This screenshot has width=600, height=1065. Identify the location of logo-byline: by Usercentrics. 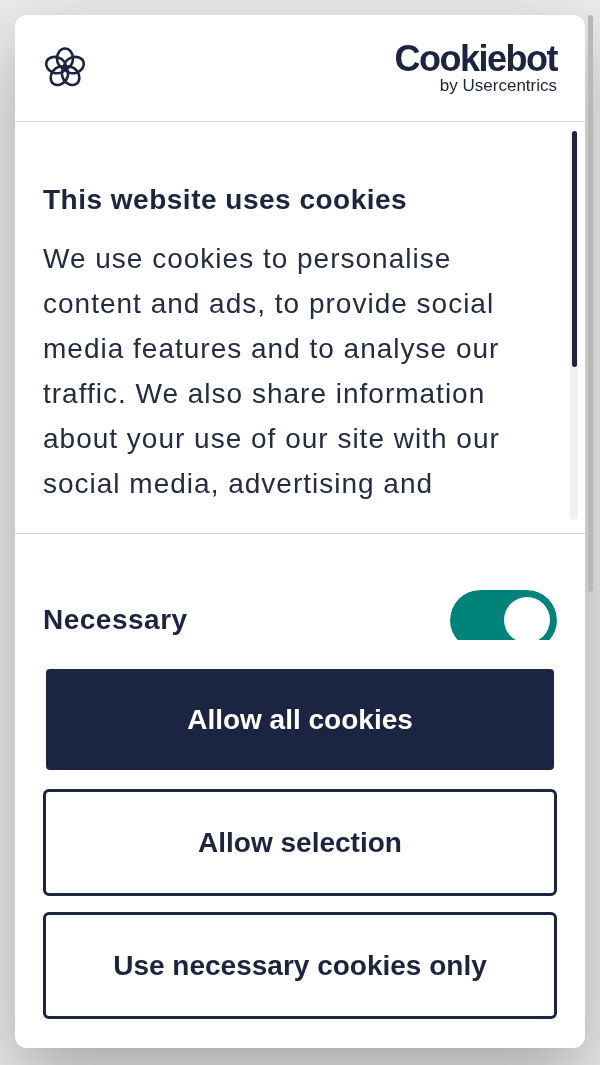
(498, 86).